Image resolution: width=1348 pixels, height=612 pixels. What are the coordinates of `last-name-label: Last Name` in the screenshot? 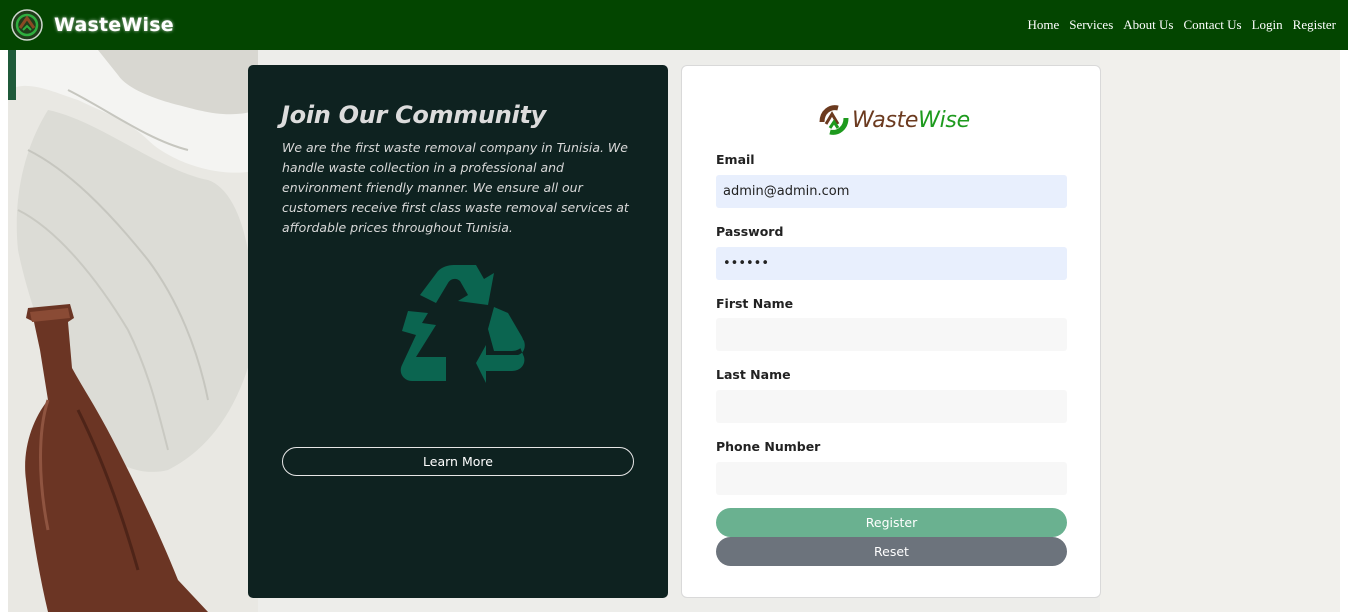 It's located at (753, 374).